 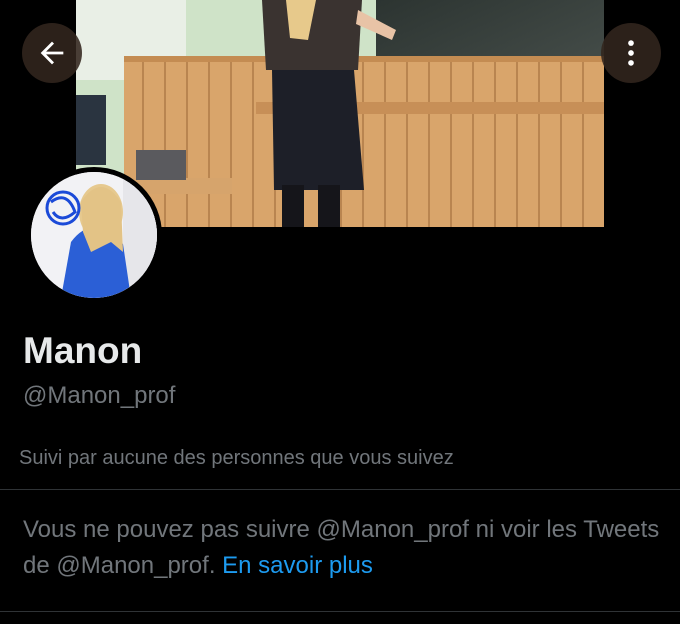 I want to click on profile-avatar, so click(x=94, y=235).